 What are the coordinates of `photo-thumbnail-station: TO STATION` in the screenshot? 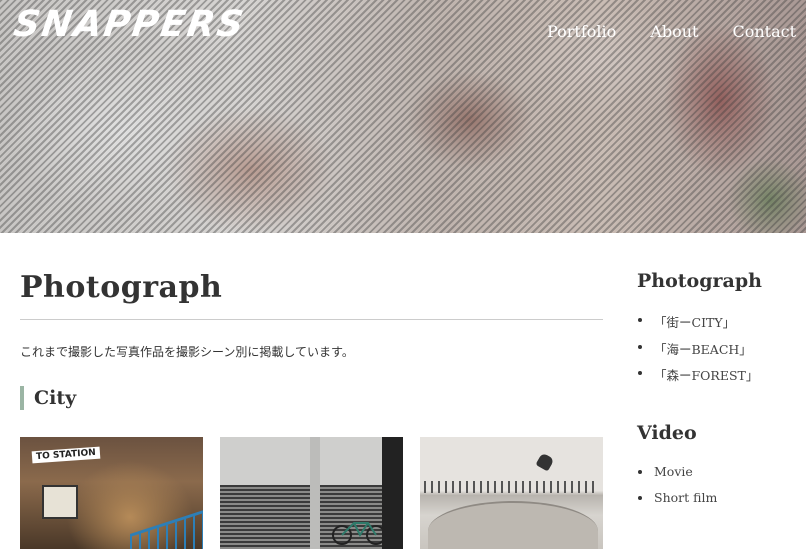 It's located at (111, 493).